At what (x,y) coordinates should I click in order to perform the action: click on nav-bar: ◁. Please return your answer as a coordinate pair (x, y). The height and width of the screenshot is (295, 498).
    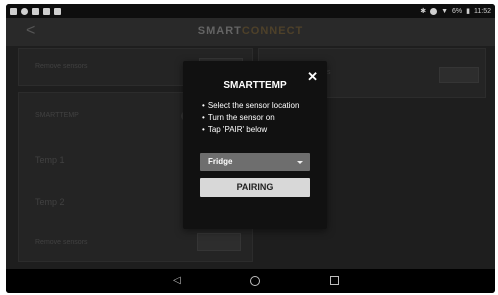
    Looking at the image, I should click on (250, 281).